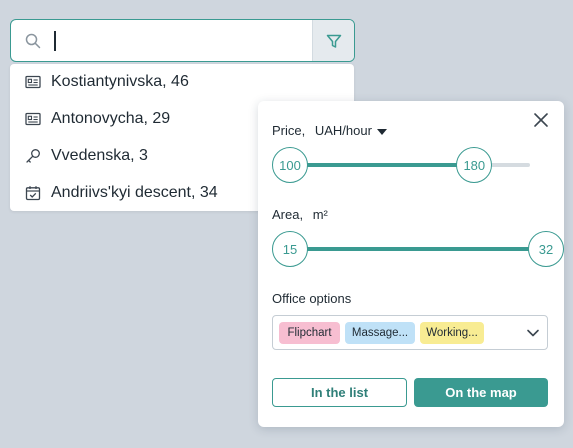  I want to click on filter-button, so click(333, 40).